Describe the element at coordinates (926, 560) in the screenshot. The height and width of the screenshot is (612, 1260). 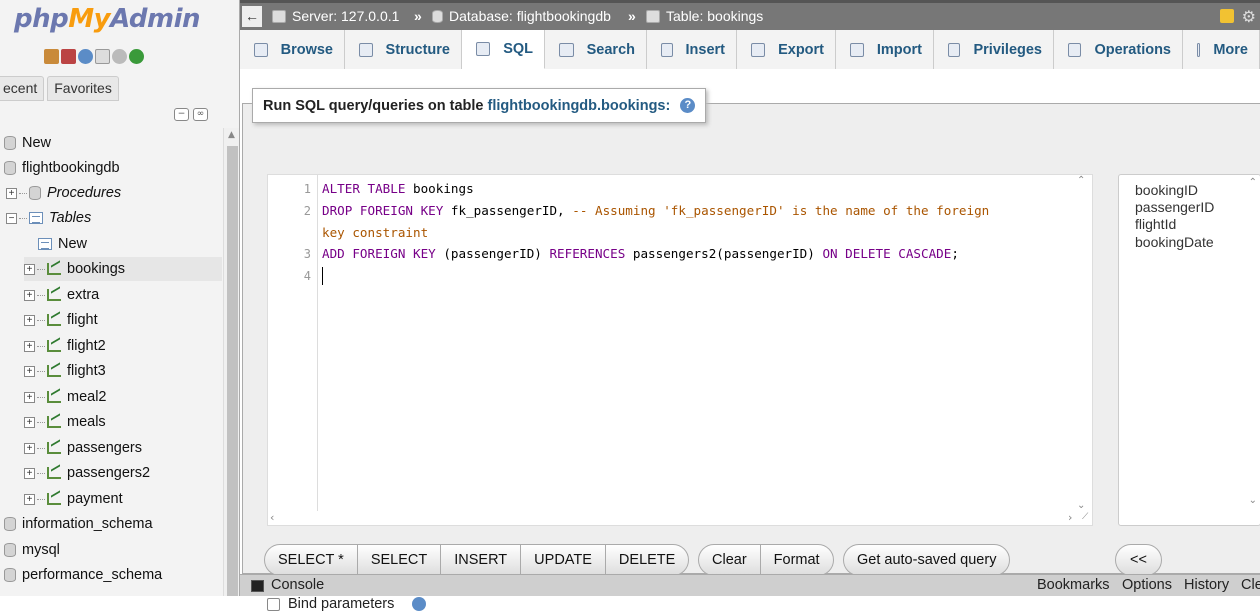
I see `get-autosaved-query-button: Get auto-saved query` at that location.